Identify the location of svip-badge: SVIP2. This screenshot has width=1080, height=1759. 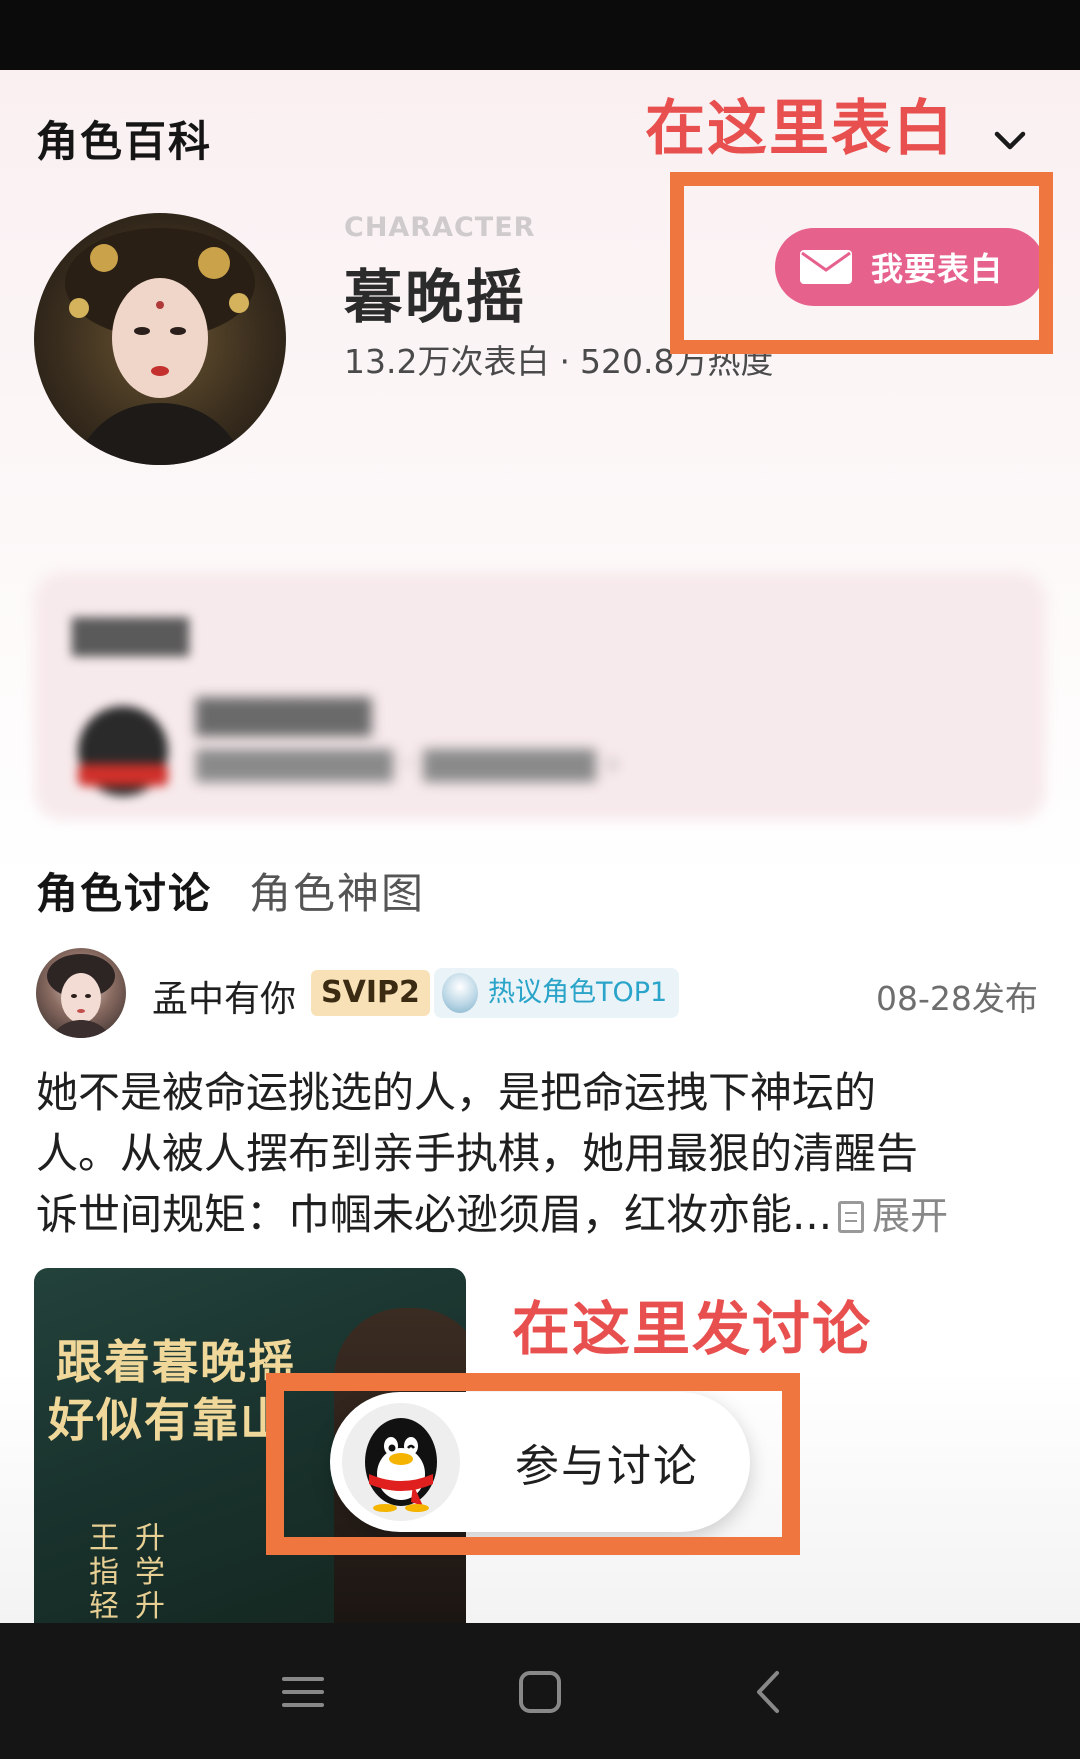
(370, 993).